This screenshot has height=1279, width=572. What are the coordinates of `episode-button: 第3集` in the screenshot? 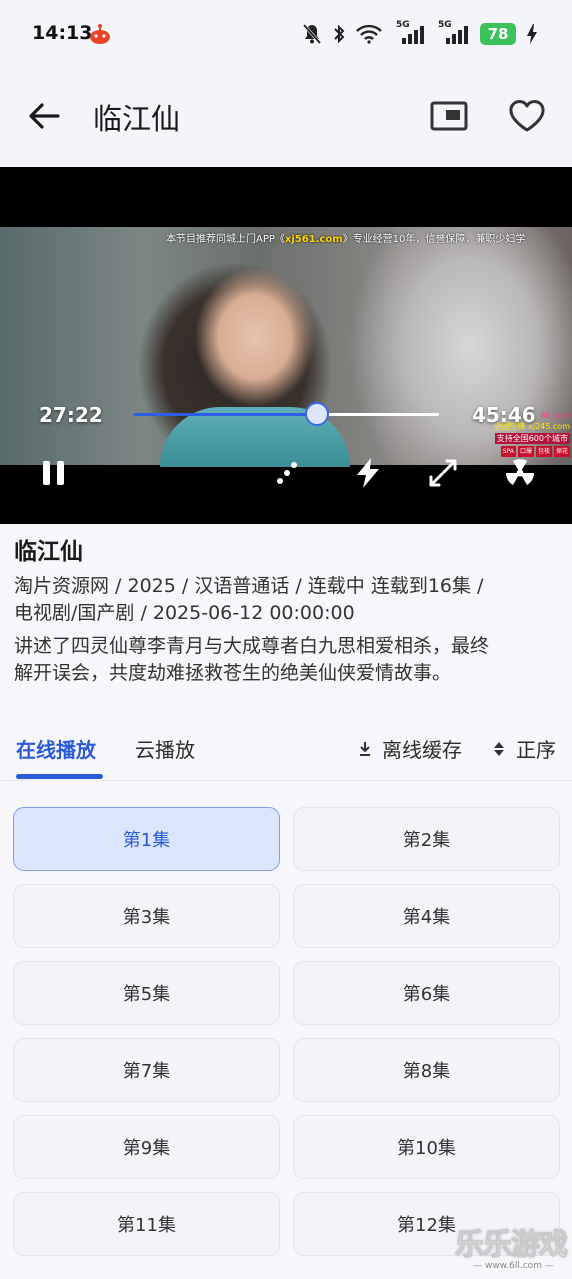 It's located at (146, 916).